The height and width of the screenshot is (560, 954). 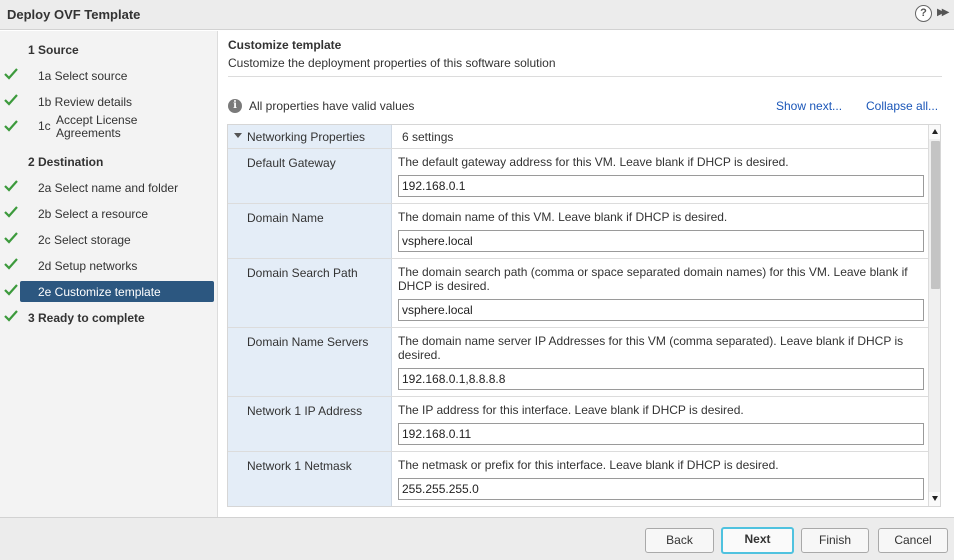 What do you see at coordinates (285, 218) in the screenshot?
I see `property-name: Domain Name` at bounding box center [285, 218].